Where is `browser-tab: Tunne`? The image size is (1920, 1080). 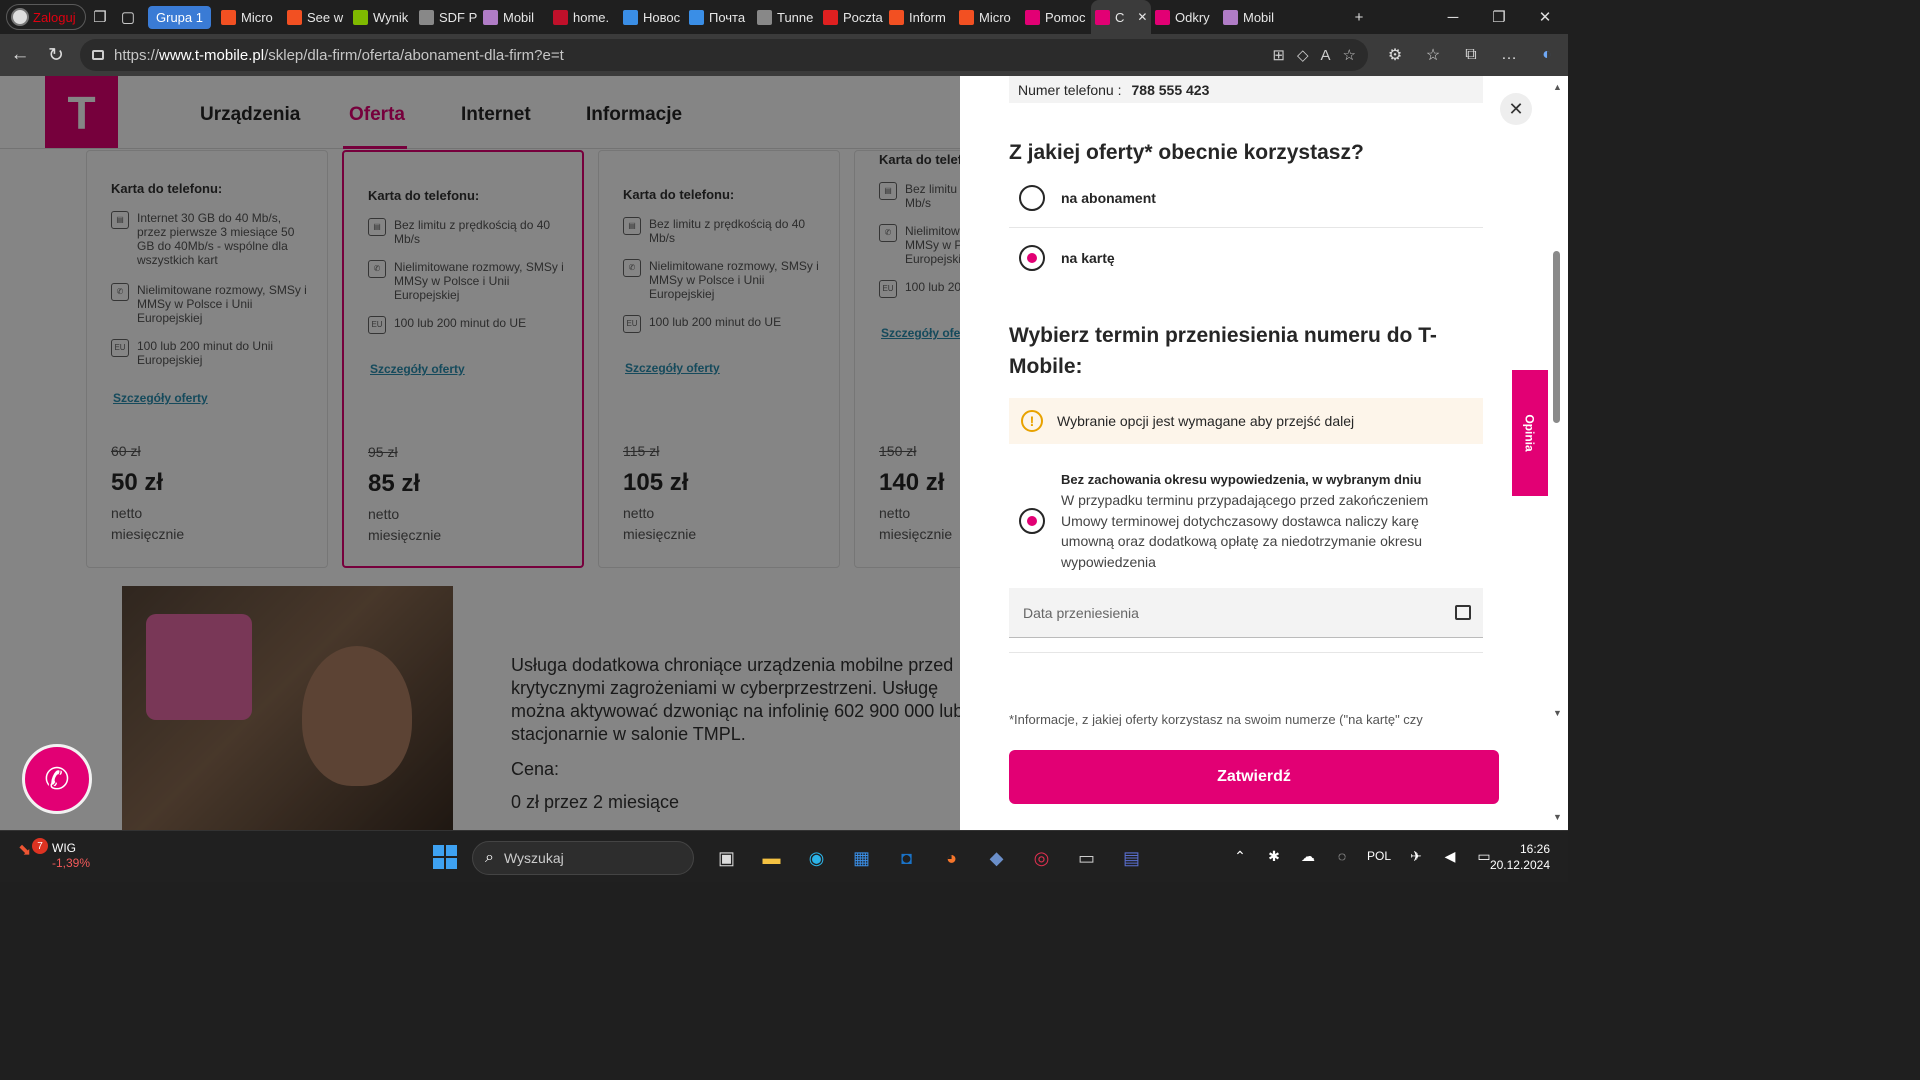 browser-tab: Tunne is located at coordinates (786, 17).